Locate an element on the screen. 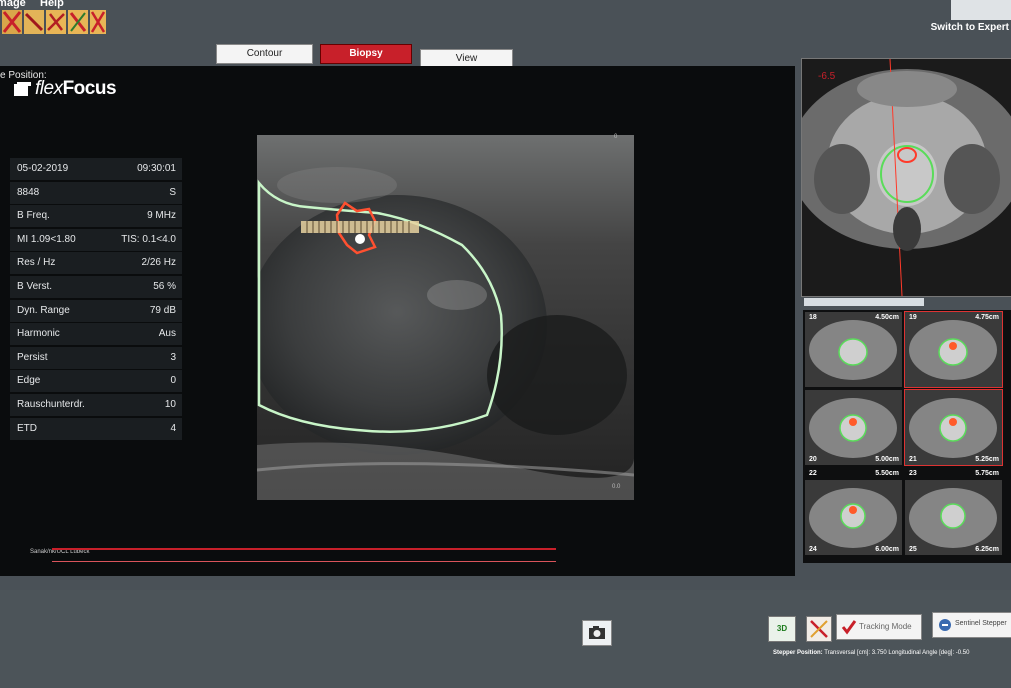  slice-index: 25 is located at coordinates (913, 549).